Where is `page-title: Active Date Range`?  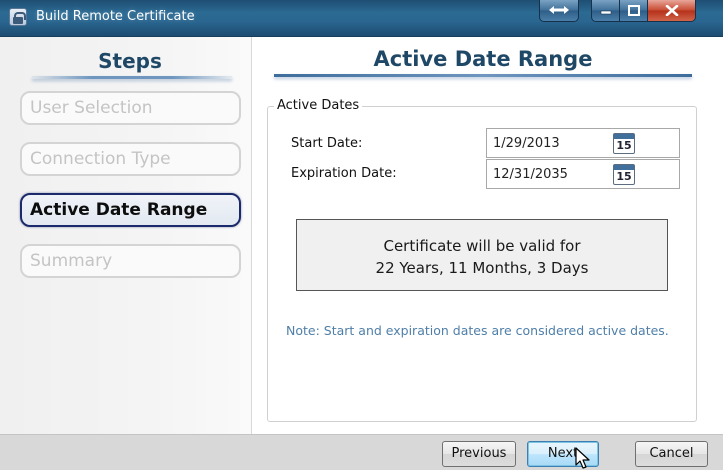 page-title: Active Date Range is located at coordinates (483, 59).